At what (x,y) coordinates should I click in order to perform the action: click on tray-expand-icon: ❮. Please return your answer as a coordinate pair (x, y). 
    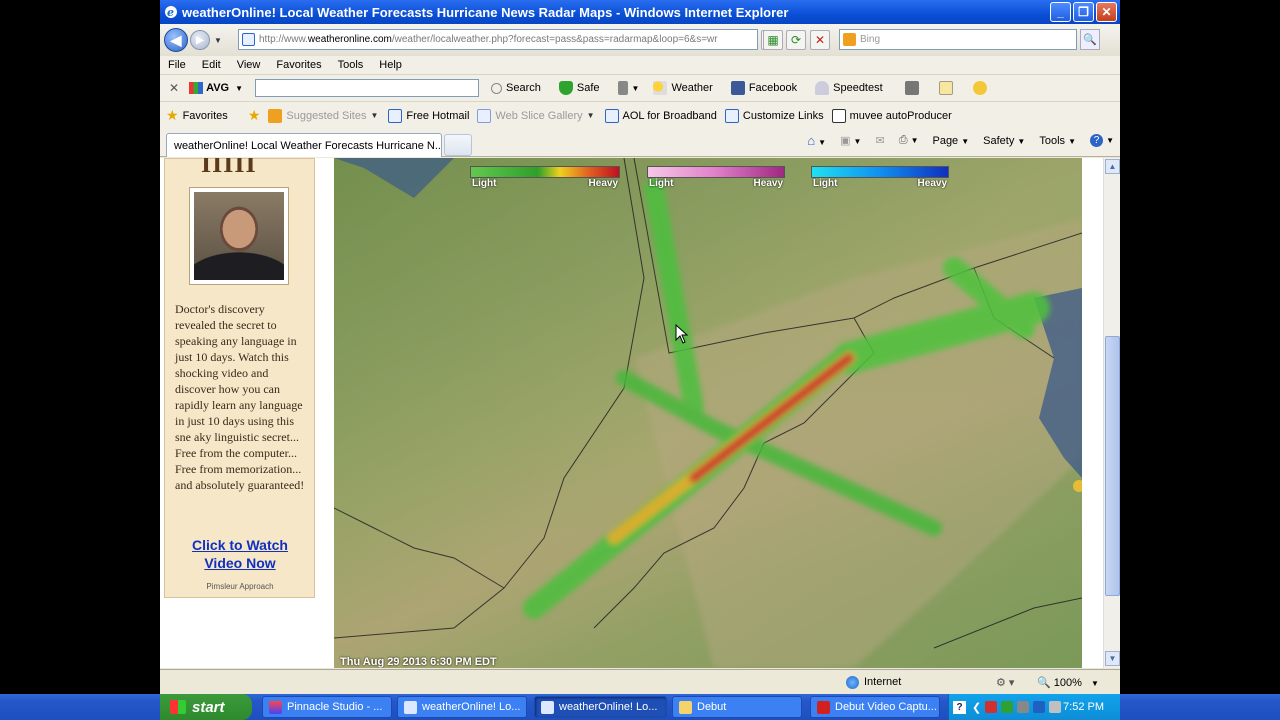
    Looking at the image, I should click on (976, 707).